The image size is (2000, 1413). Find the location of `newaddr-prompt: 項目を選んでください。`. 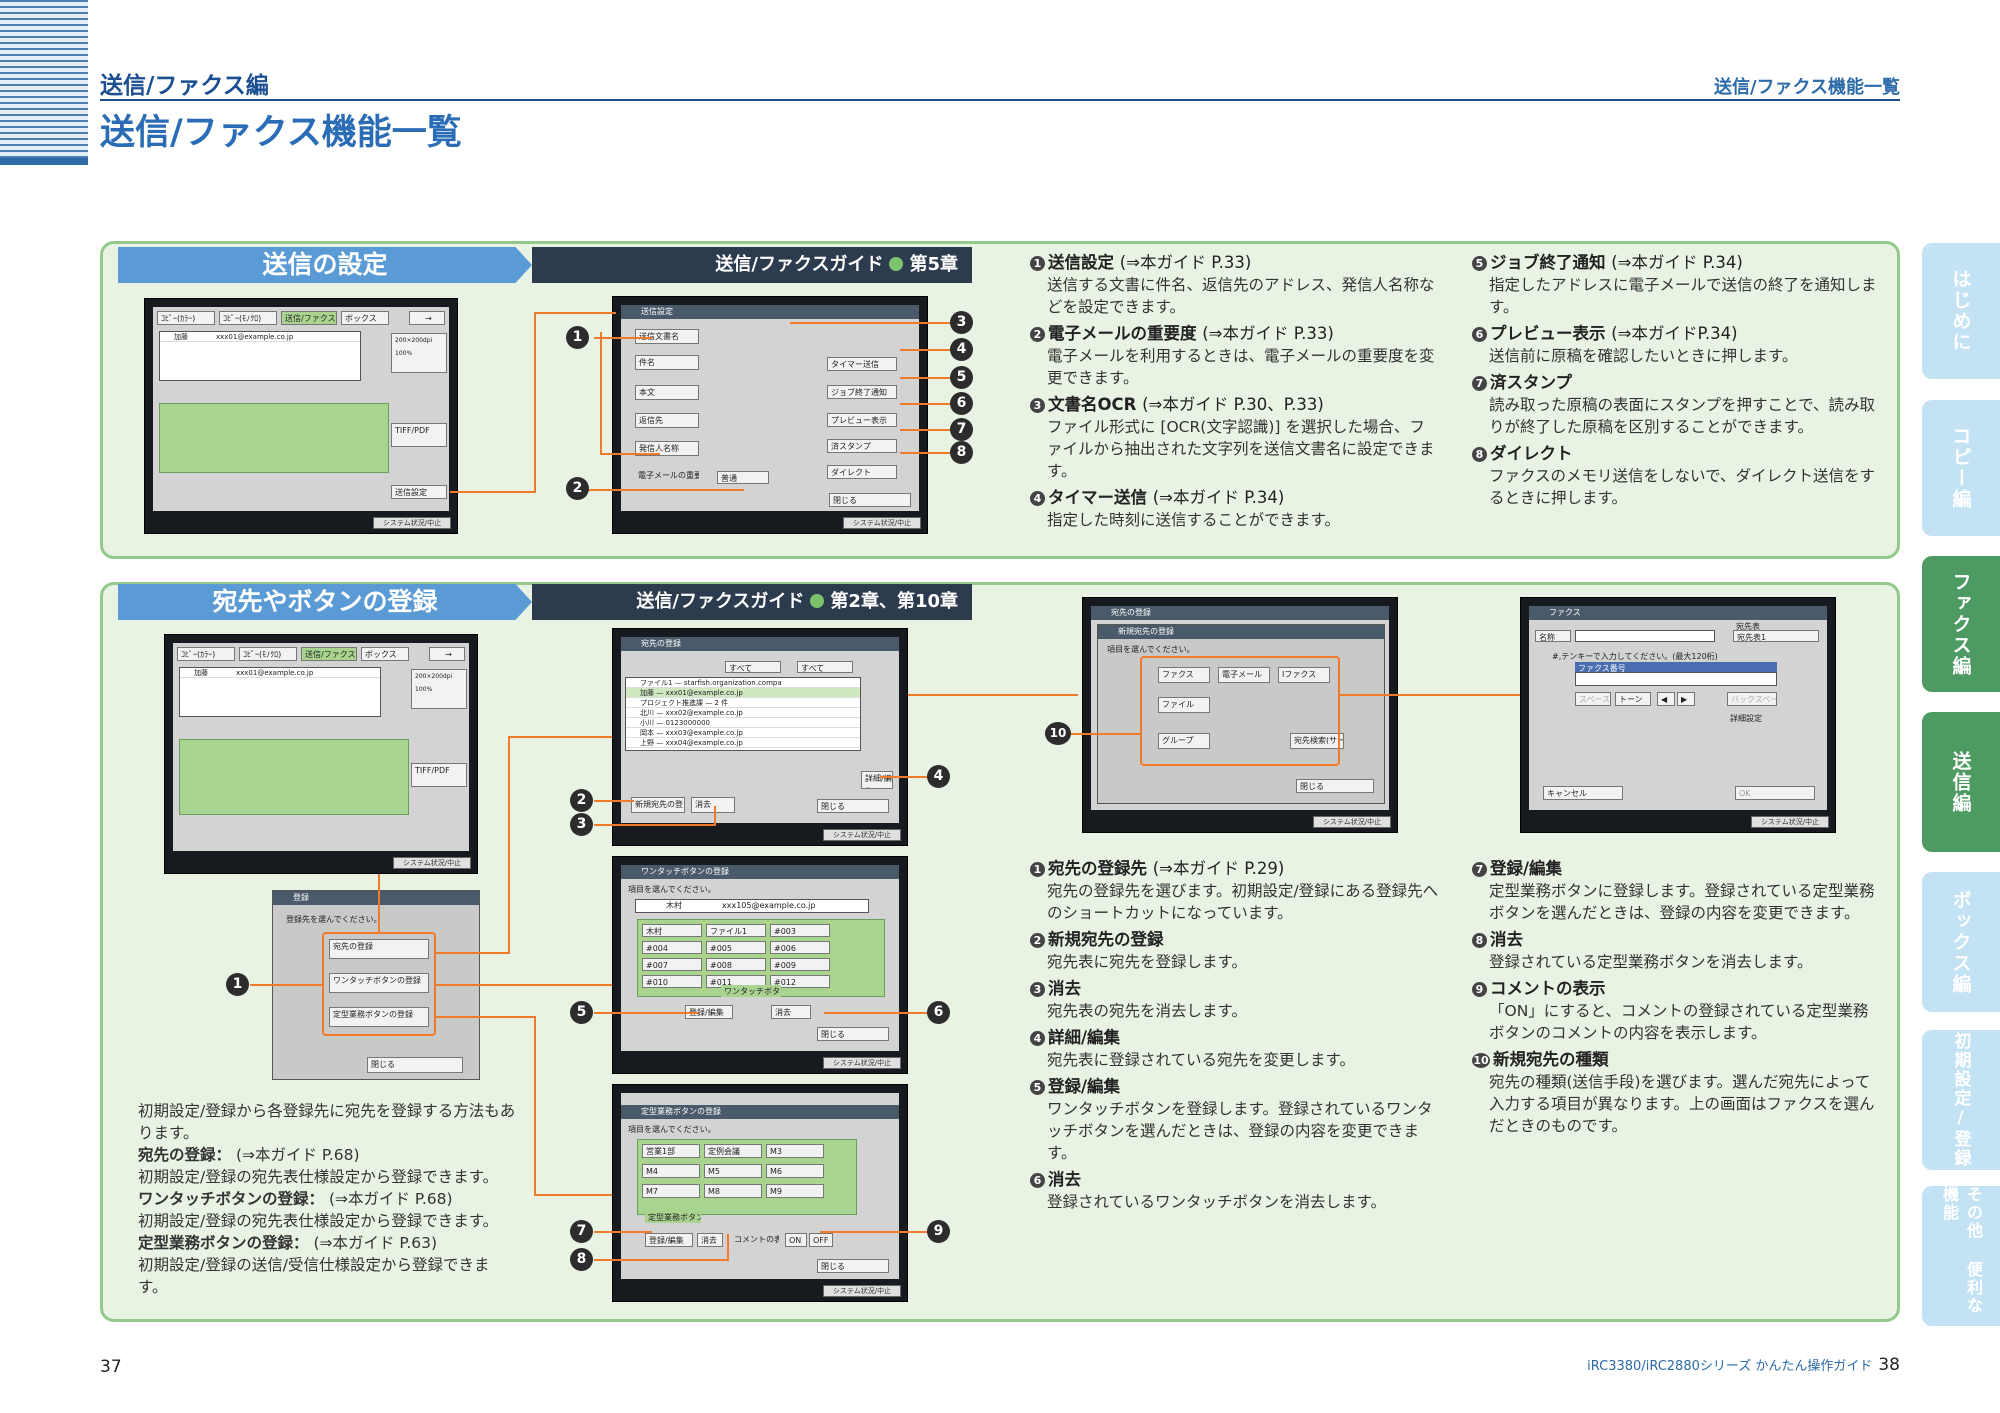

newaddr-prompt: 項目を選んでください。 is located at coordinates (1151, 649).